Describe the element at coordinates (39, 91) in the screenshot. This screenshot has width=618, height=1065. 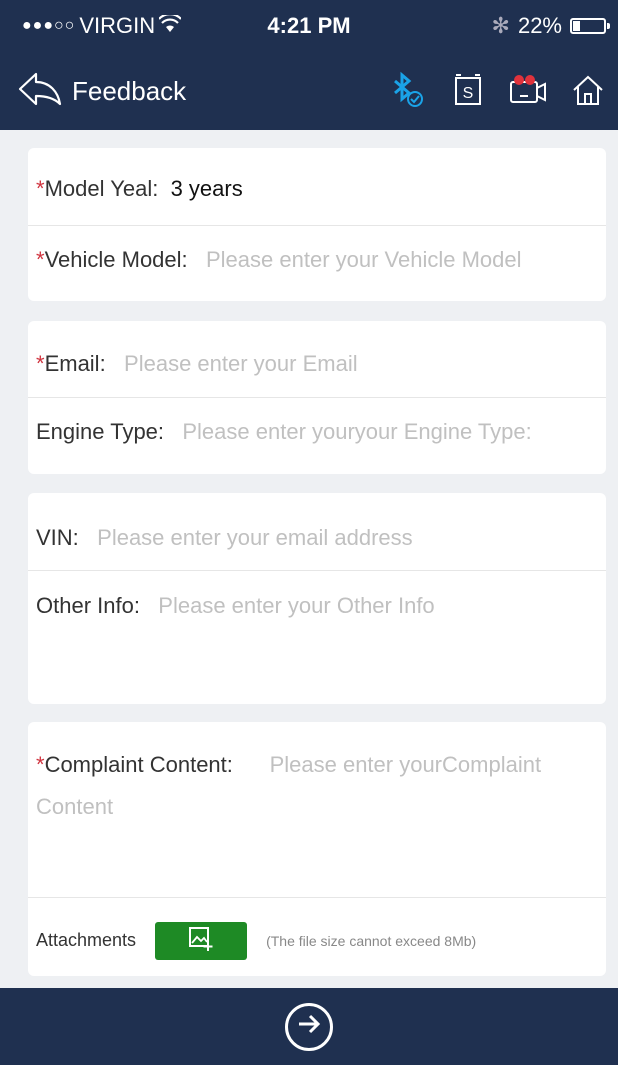
I see `back-arrow-icon` at that location.